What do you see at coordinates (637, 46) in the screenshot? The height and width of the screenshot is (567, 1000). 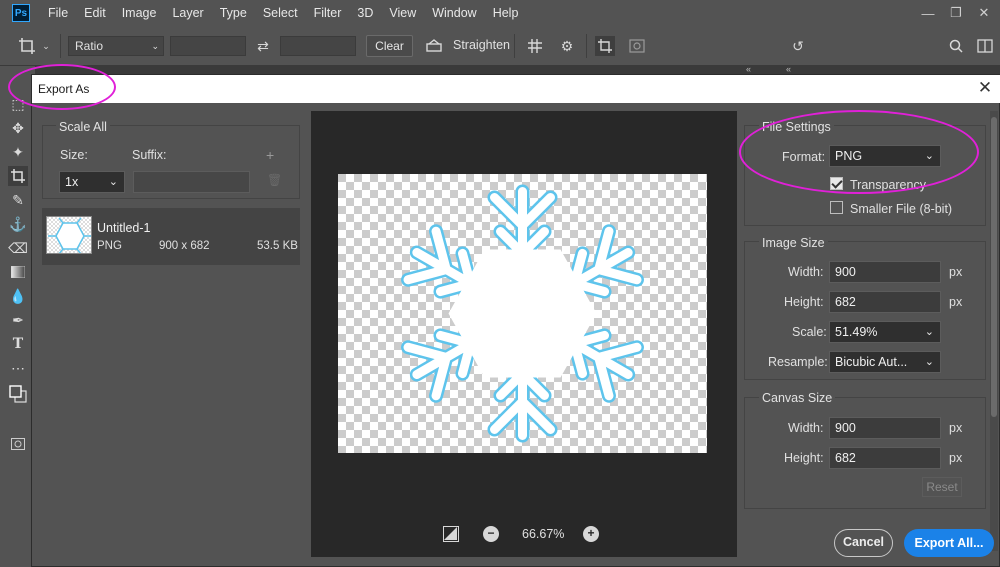 I see `content-aware-icon` at bounding box center [637, 46].